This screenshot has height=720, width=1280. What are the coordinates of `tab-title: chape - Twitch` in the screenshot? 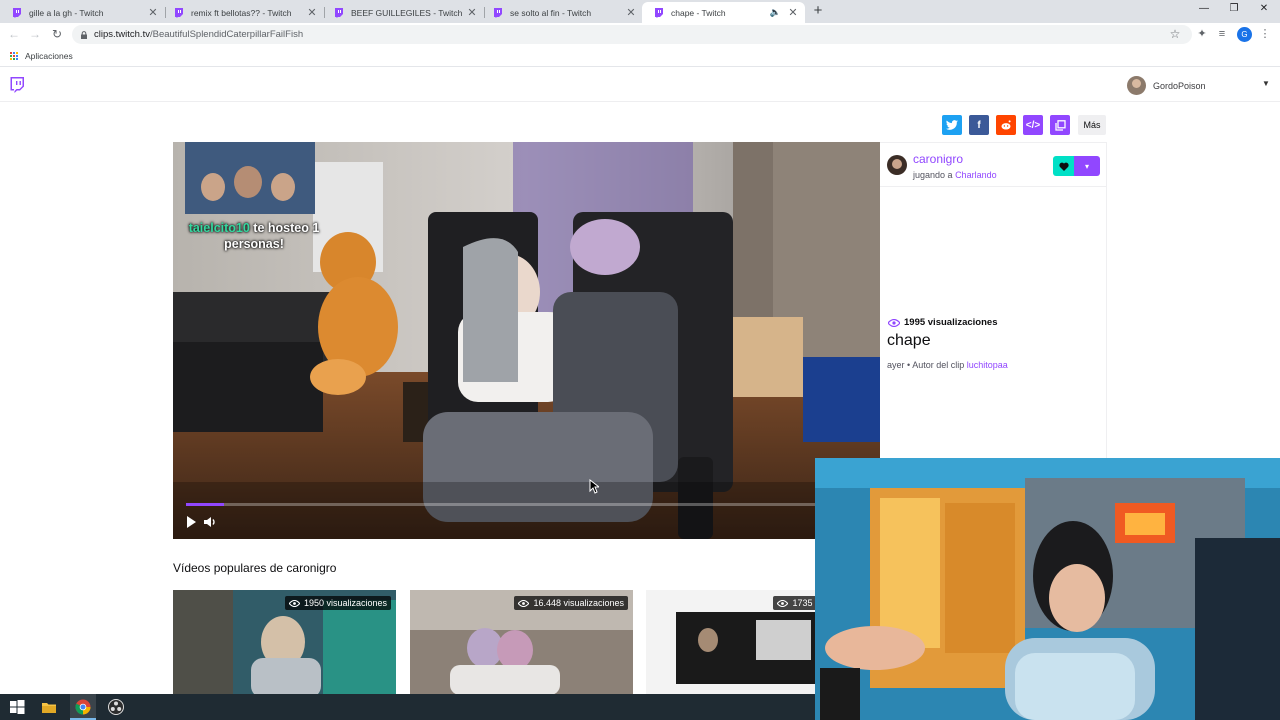 It's located at (698, 12).